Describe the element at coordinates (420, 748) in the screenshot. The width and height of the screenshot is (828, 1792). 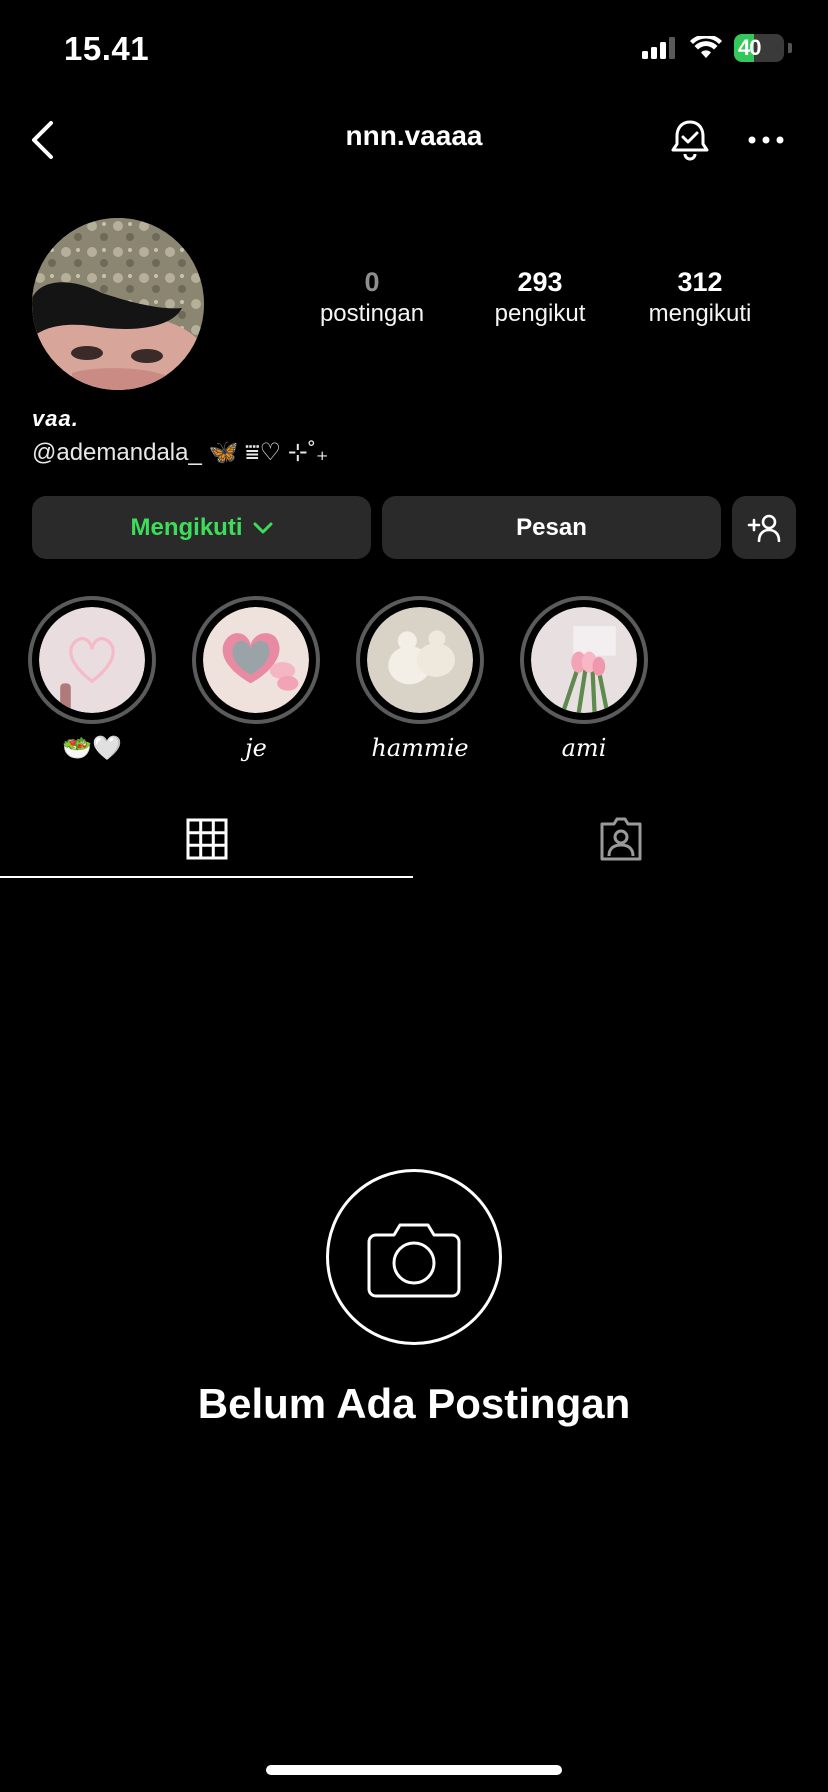
I see `highlight-label: hammie` at that location.